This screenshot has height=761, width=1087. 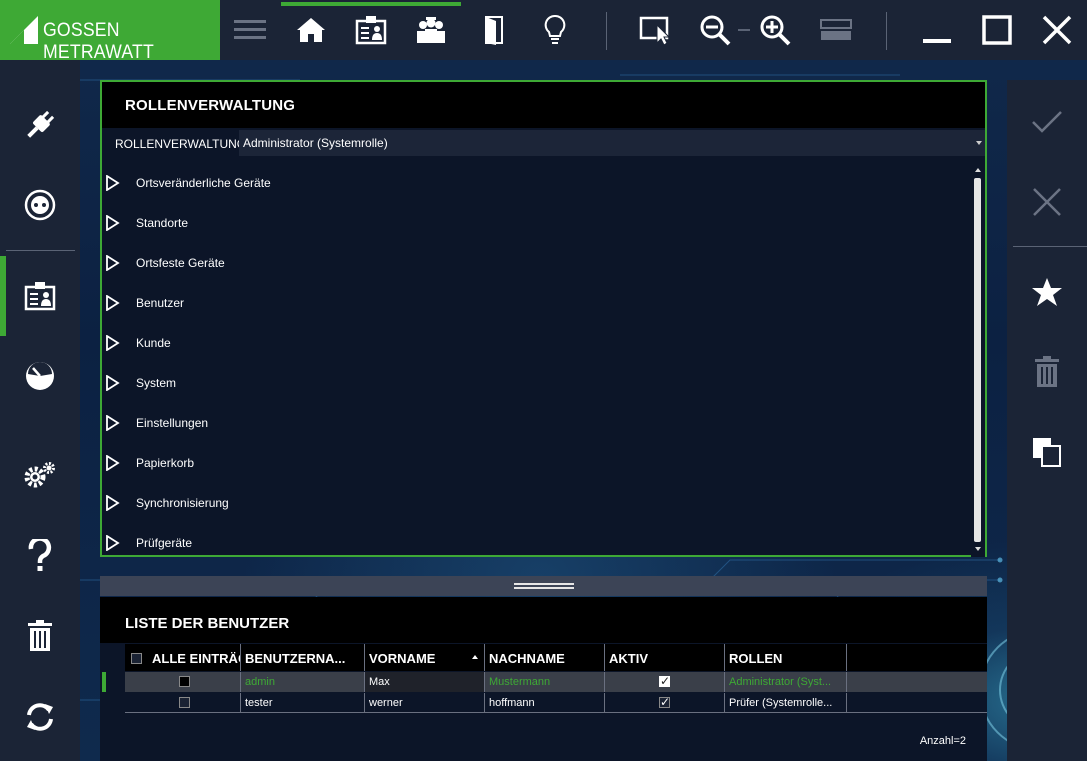 What do you see at coordinates (311, 30) in the screenshot?
I see `home-button` at bounding box center [311, 30].